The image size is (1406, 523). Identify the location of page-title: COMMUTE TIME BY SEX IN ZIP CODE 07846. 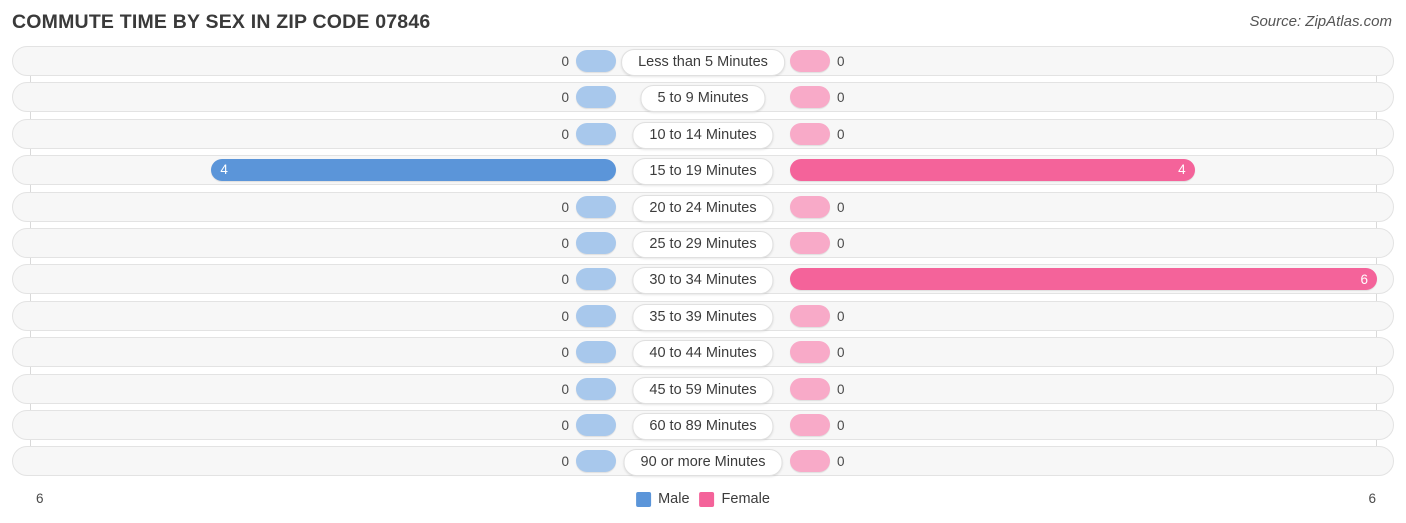
(221, 22).